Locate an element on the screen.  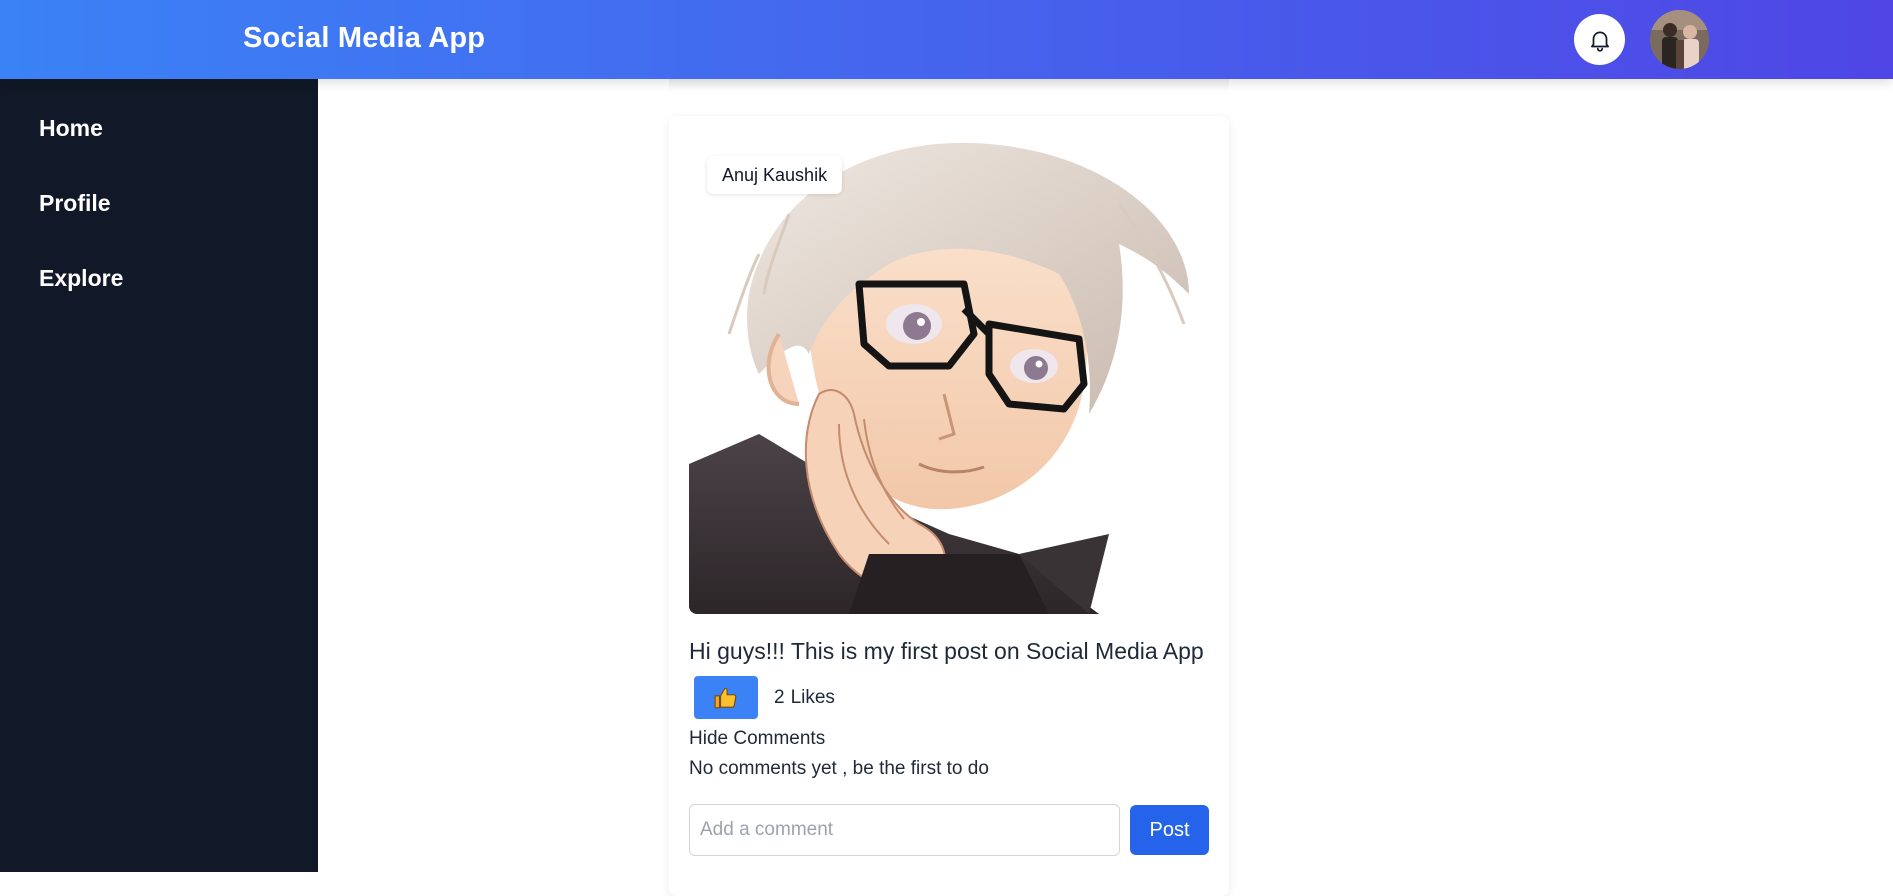
sidebar-item-explore: Explore is located at coordinates (81, 278).